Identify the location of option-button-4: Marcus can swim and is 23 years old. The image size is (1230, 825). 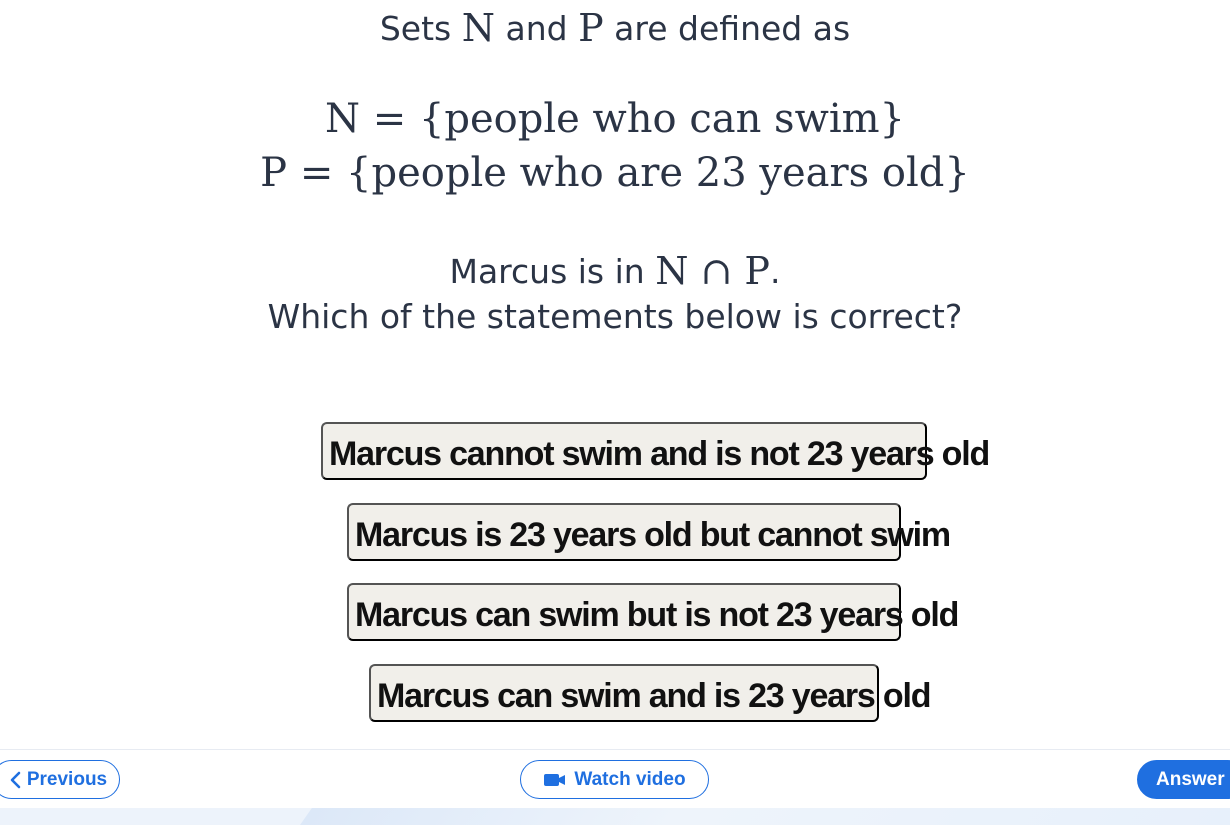
(650, 693).